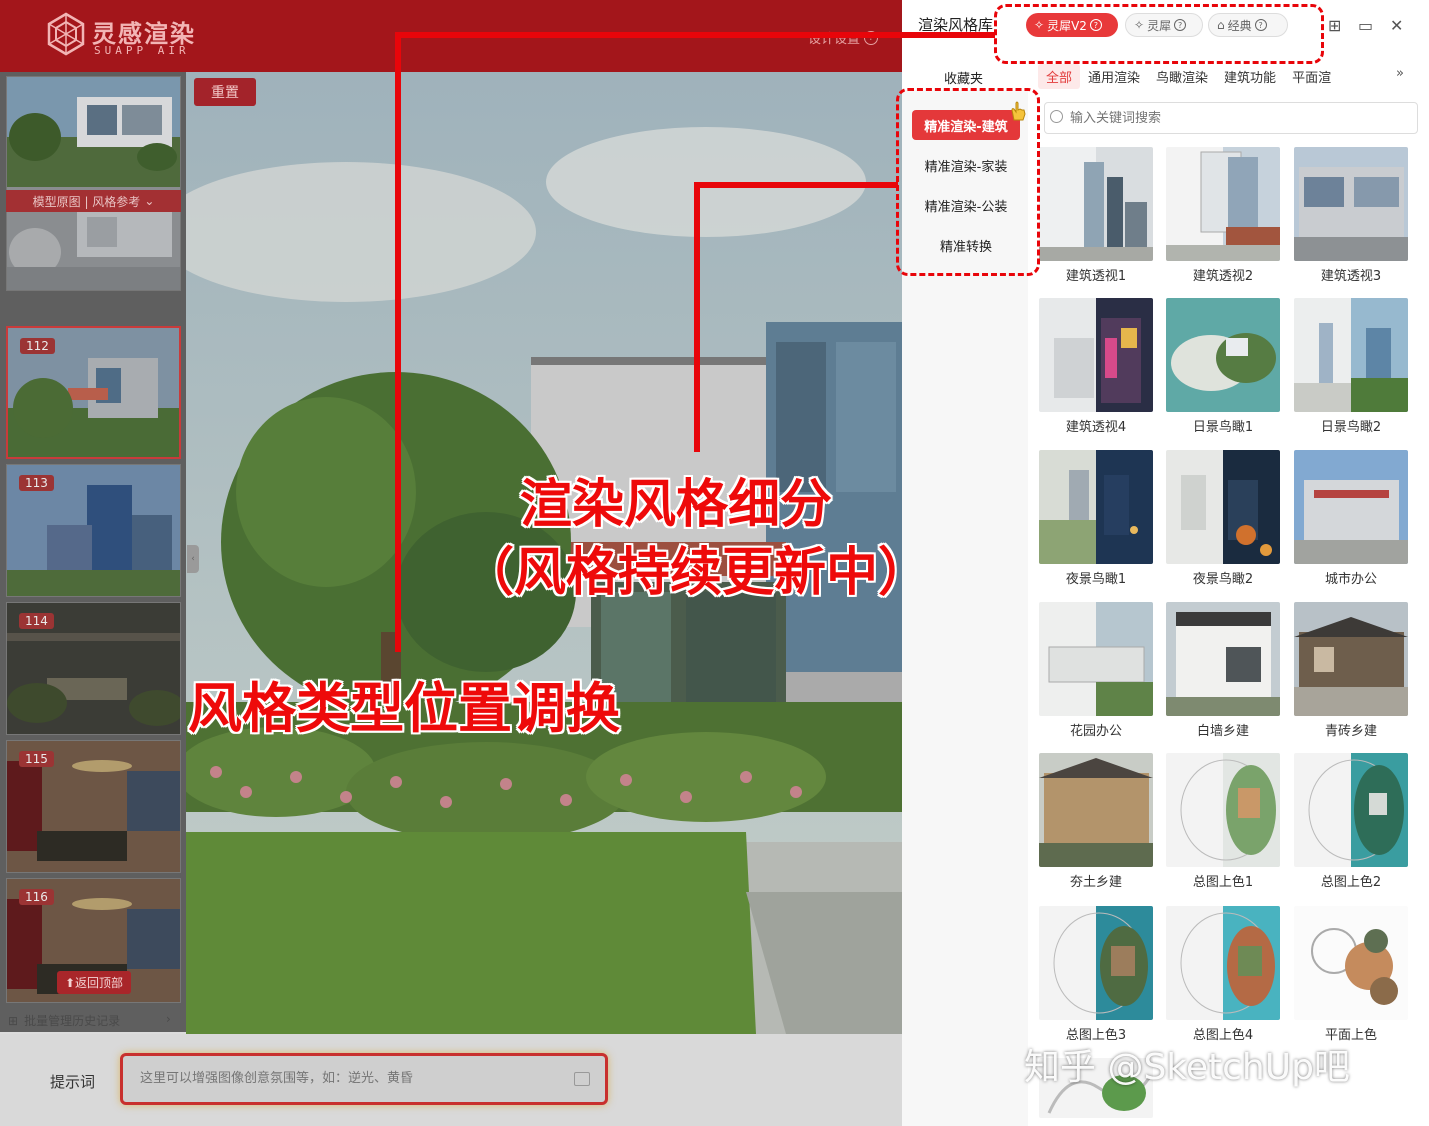 The image size is (1429, 1126). Describe the element at coordinates (93, 940) in the screenshot. I see `history-item-116: 116 ⬆返回顶部` at that location.